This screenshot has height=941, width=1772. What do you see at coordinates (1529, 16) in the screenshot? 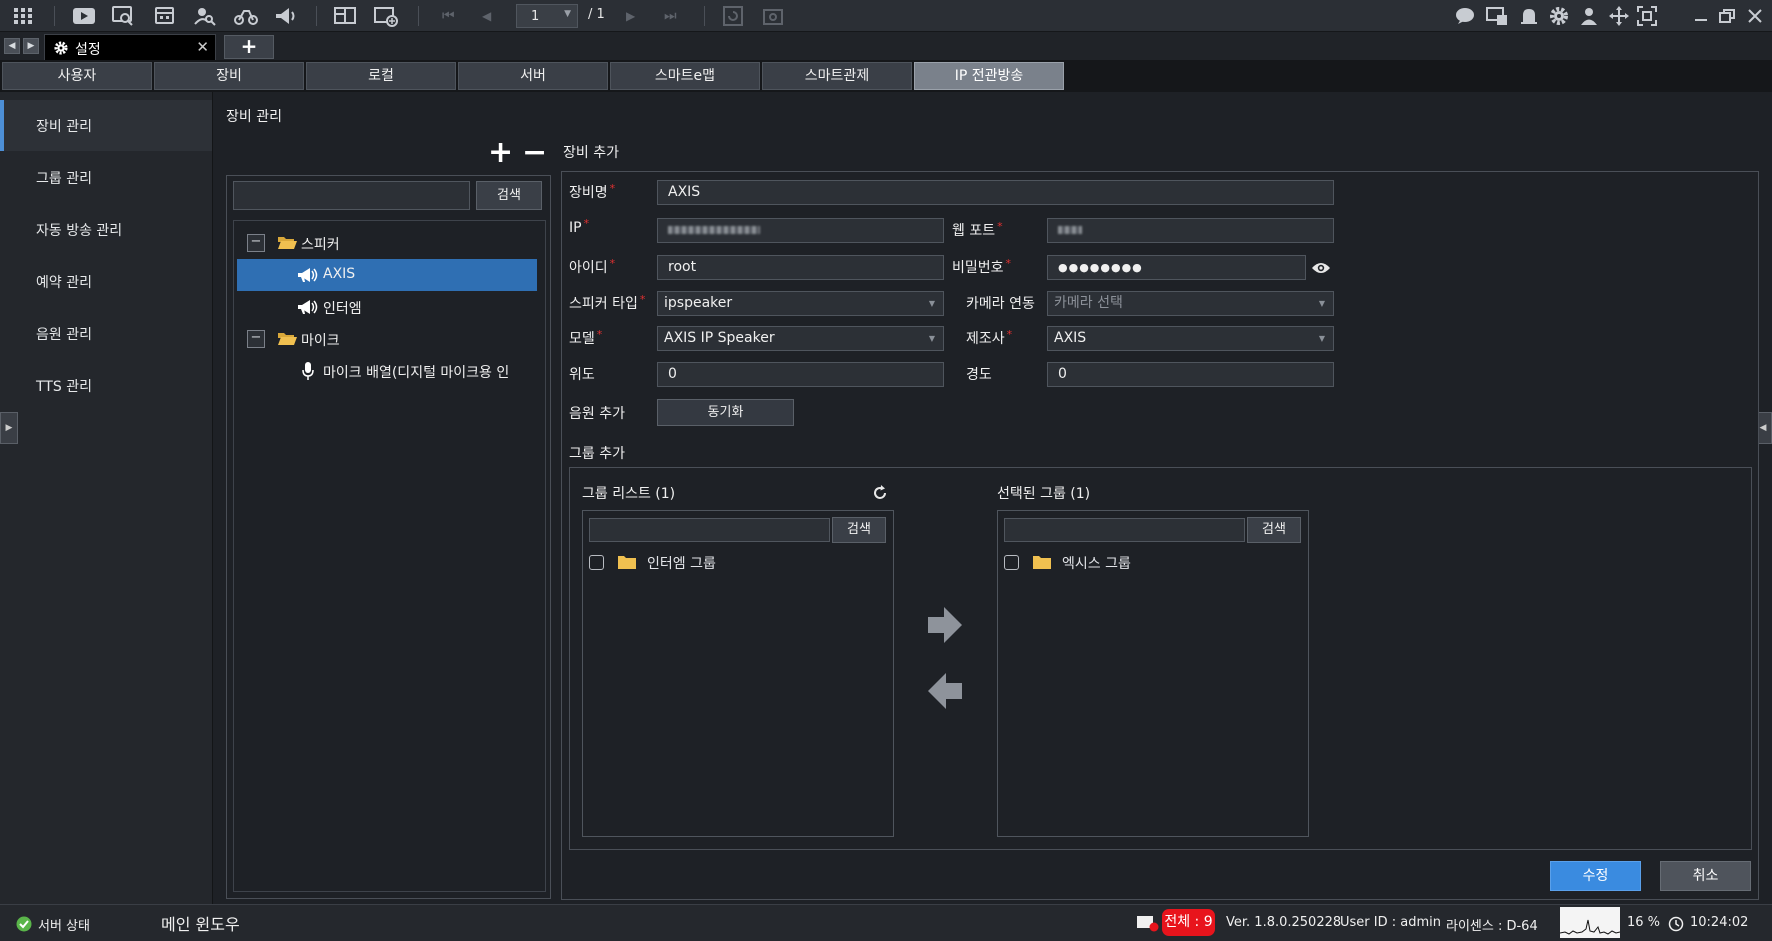
I see `alarm-icon` at bounding box center [1529, 16].